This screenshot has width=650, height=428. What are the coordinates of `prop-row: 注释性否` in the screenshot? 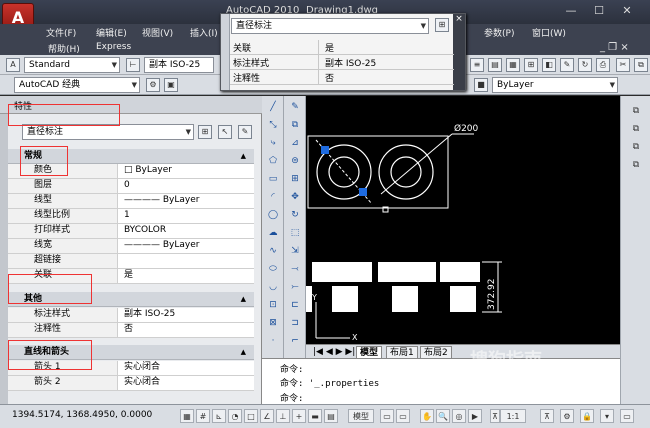 It's located at (131, 330).